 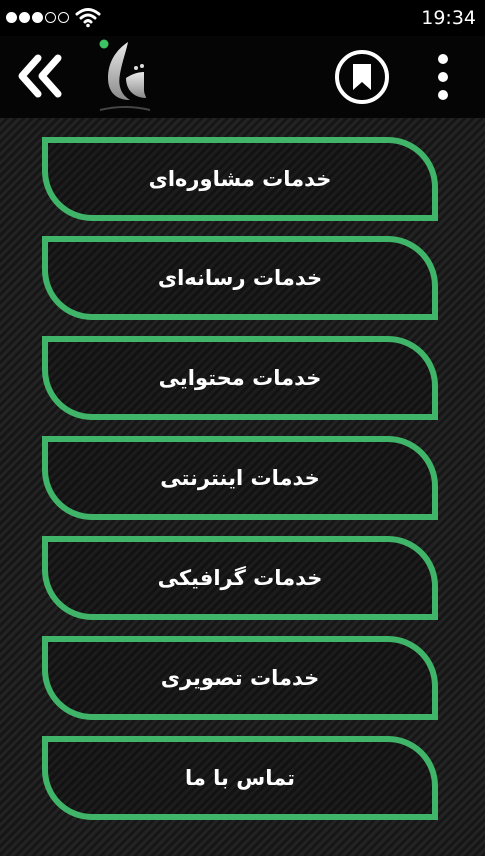 I want to click on more-vertical-icon, so click(x=443, y=77).